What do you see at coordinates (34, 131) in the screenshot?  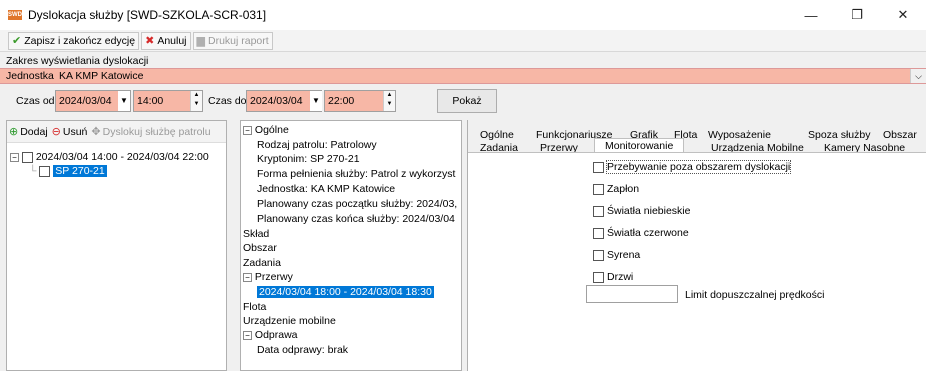 I see `add-label: Dodaj` at bounding box center [34, 131].